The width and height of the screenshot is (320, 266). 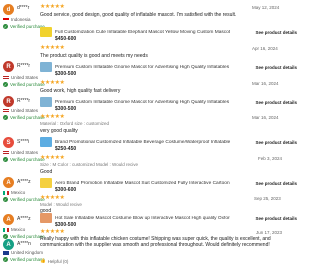 What do you see at coordinates (66, 190) in the screenshot?
I see `product-price: $300-600` at bounding box center [66, 190].